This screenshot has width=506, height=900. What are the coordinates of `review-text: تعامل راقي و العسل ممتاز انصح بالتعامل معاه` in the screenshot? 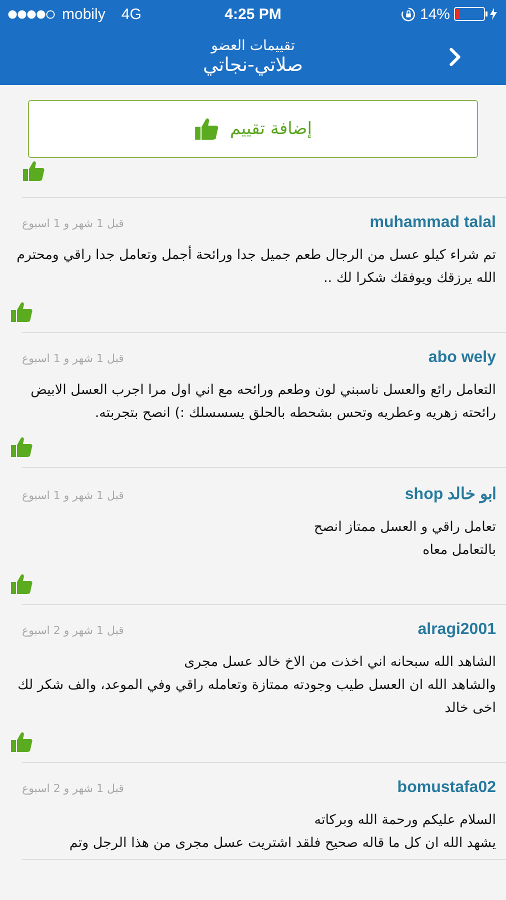 It's located at (404, 539).